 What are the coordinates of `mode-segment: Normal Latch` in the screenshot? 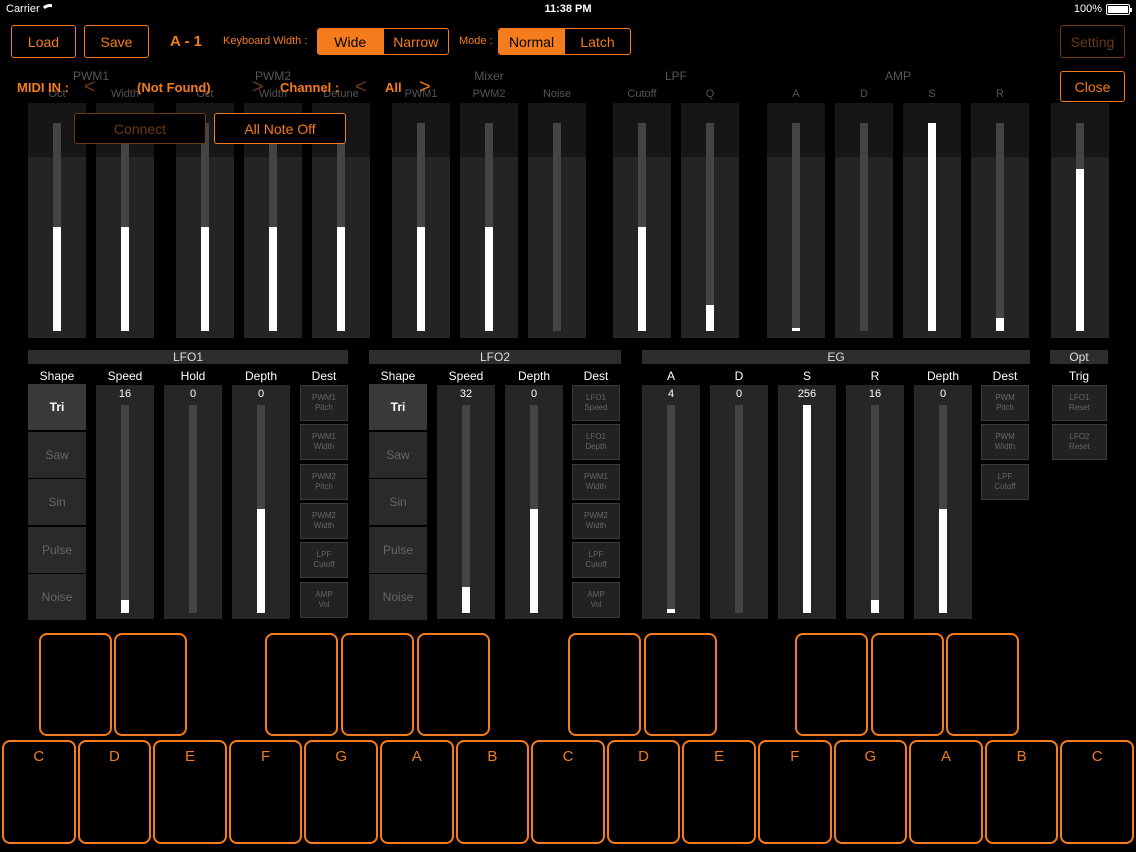 It's located at (564, 41).